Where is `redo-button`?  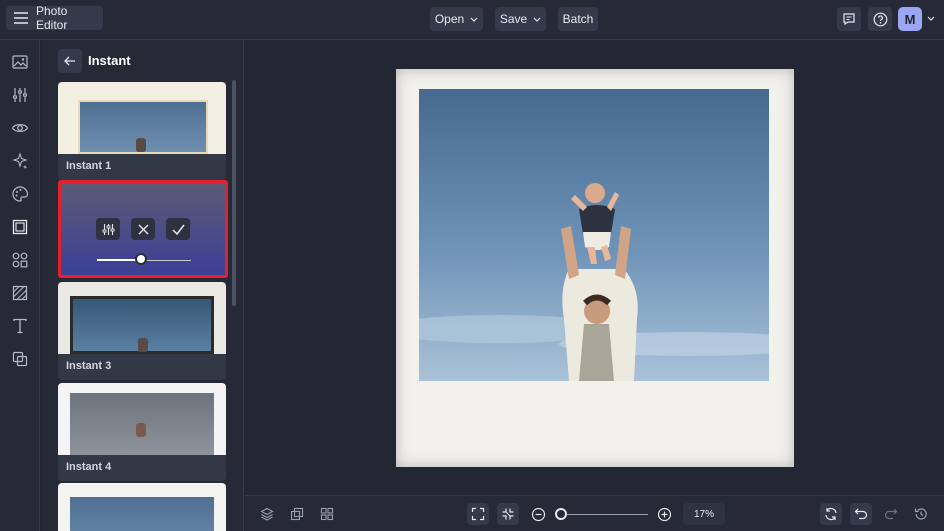 redo-button is located at coordinates (891, 514).